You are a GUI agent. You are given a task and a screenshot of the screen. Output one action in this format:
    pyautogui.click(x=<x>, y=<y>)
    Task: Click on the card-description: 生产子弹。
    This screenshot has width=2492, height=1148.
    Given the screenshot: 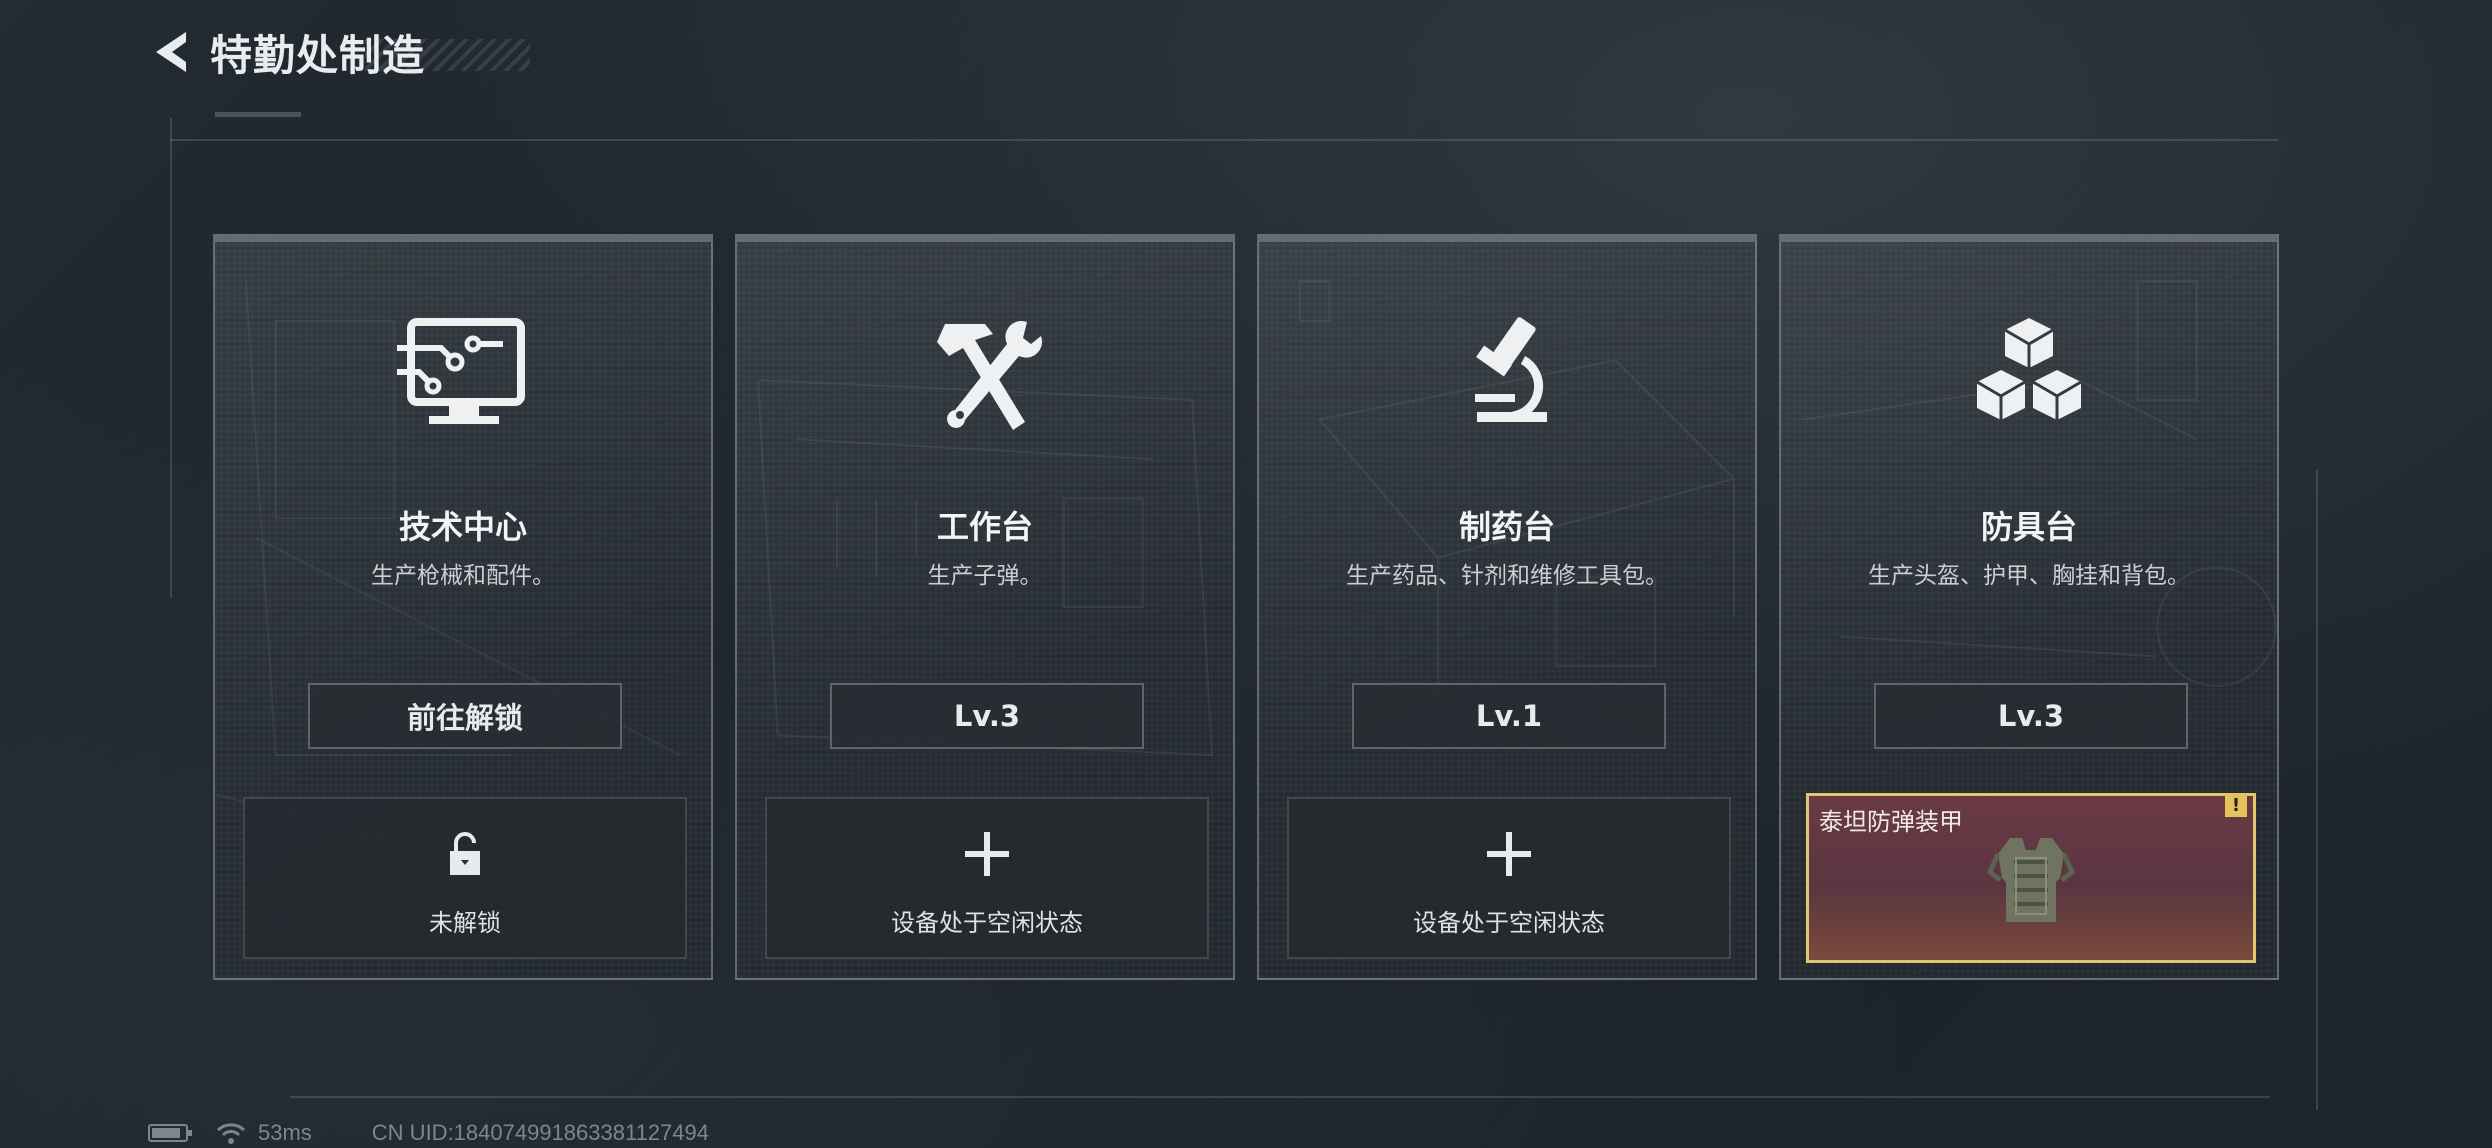 What is the action you would take?
    pyautogui.click(x=985, y=576)
    